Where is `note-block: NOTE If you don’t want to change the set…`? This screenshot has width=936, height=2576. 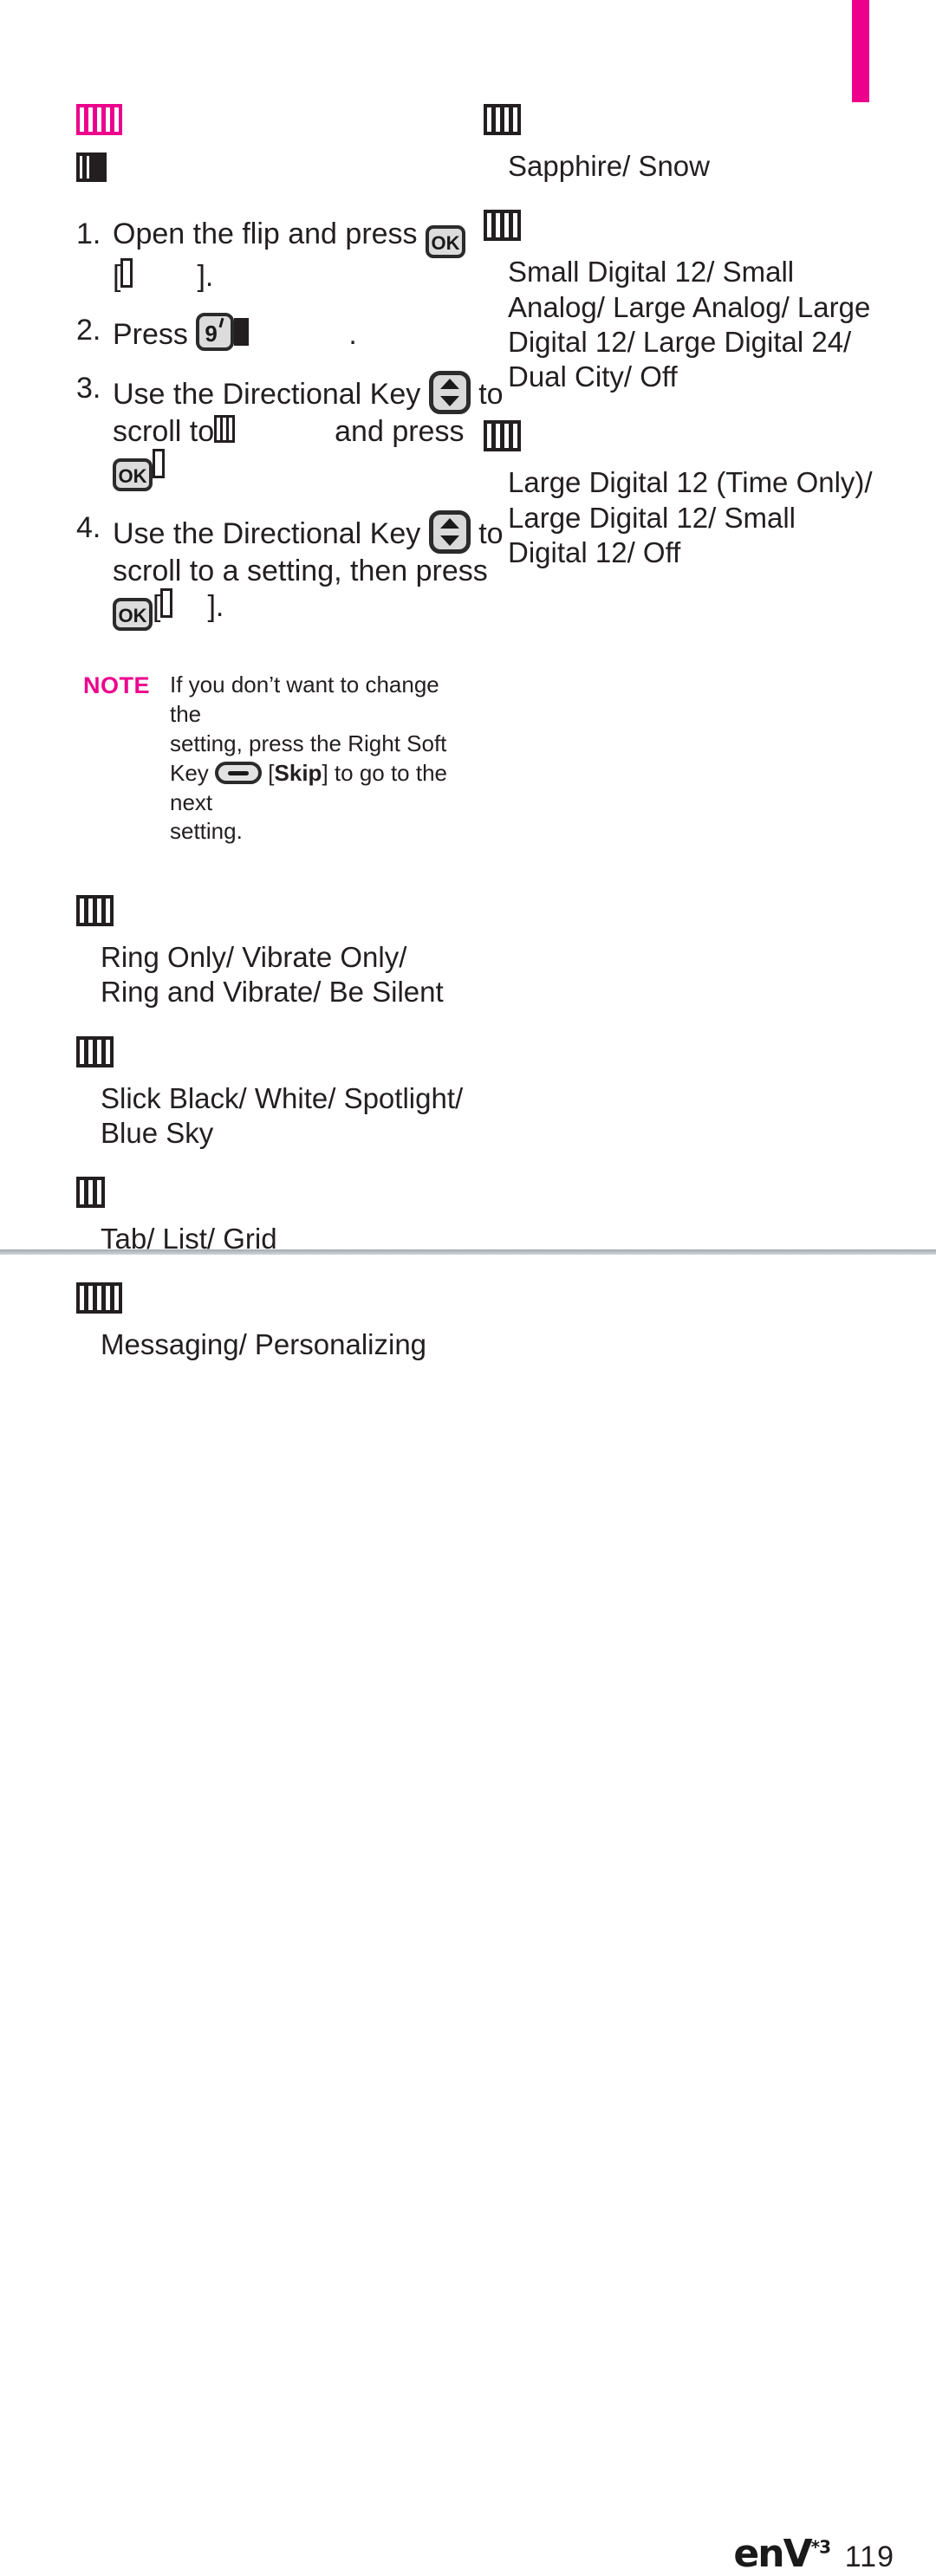 note-block: NOTE If you don’t want to change the set… is located at coordinates (274, 759).